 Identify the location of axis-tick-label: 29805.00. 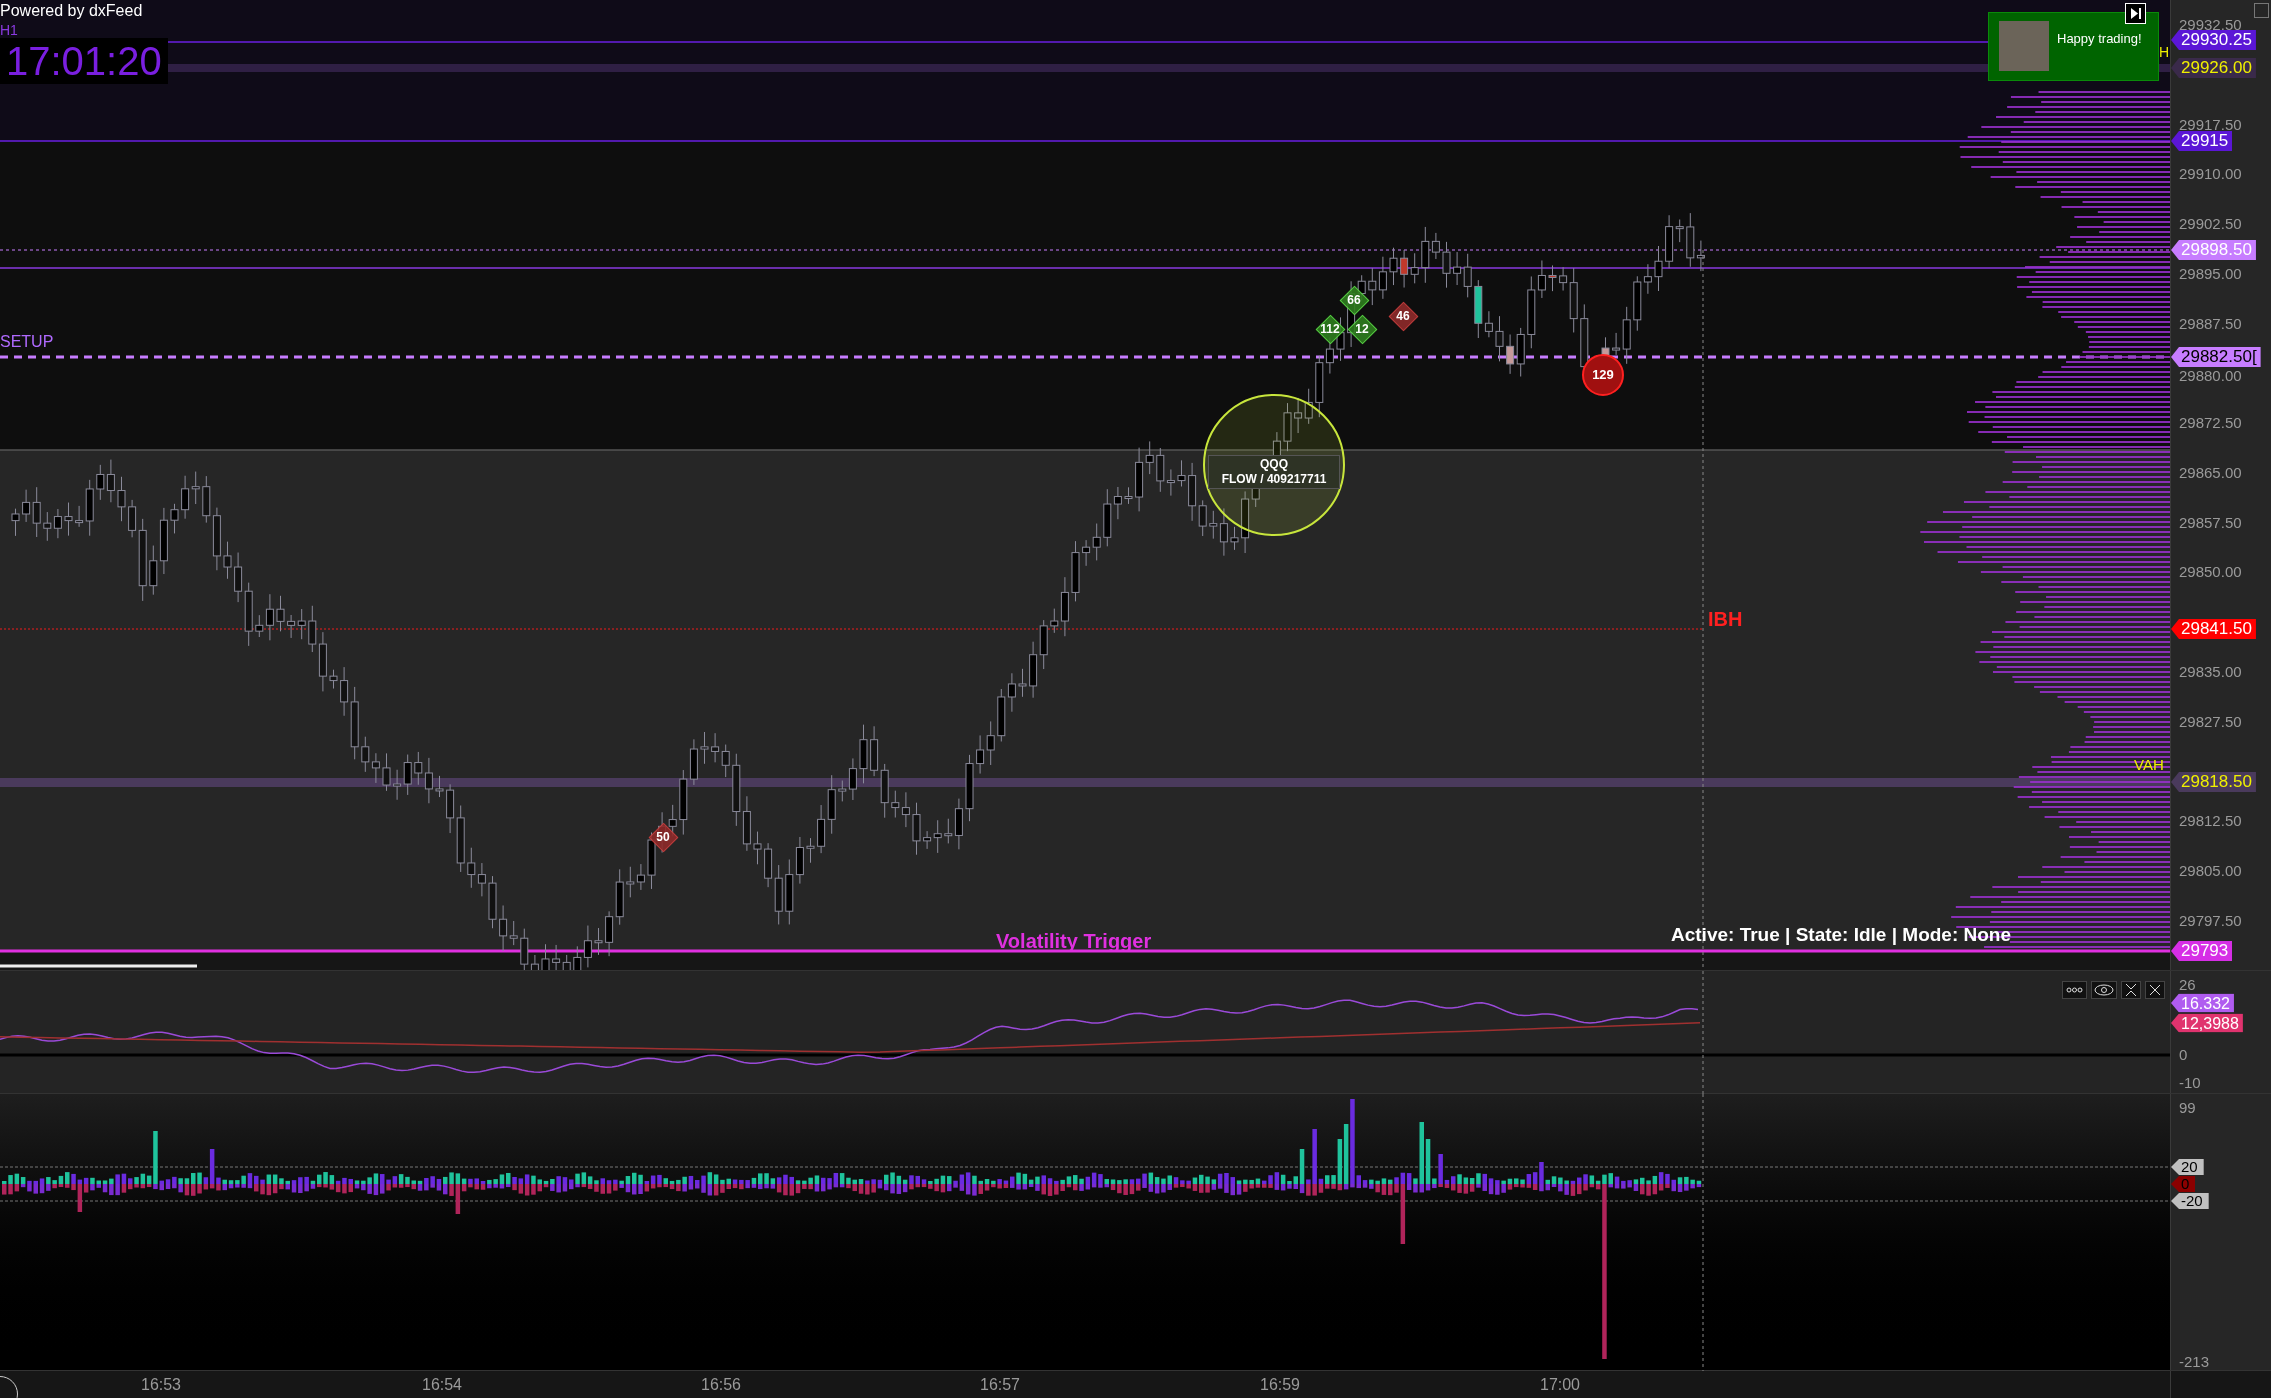
(2210, 871).